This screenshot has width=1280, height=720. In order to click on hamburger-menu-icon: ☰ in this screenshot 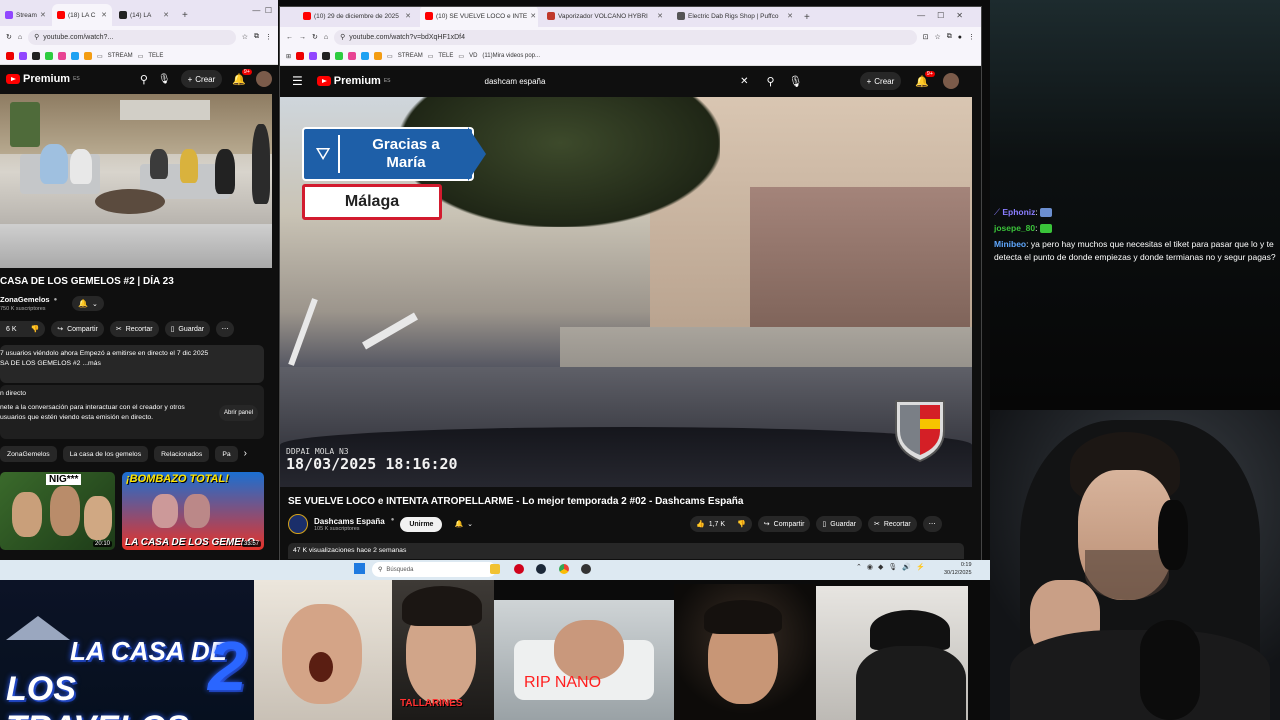, I will do `click(297, 81)`.